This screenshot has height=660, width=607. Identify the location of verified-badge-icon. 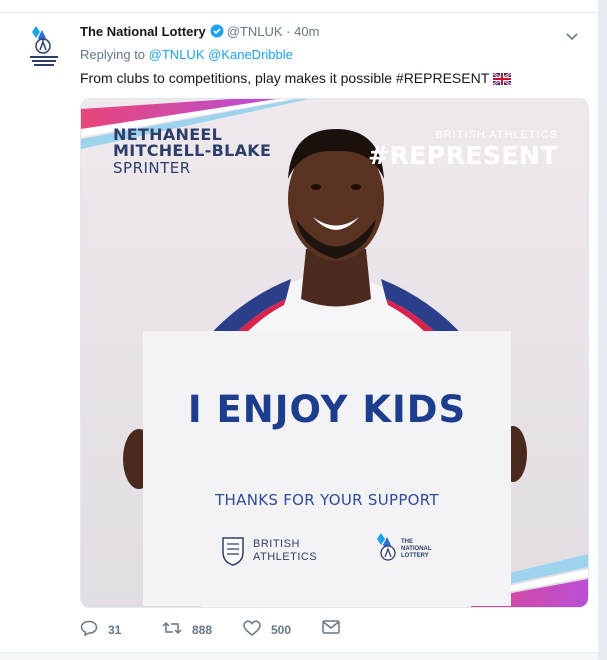
(217, 33).